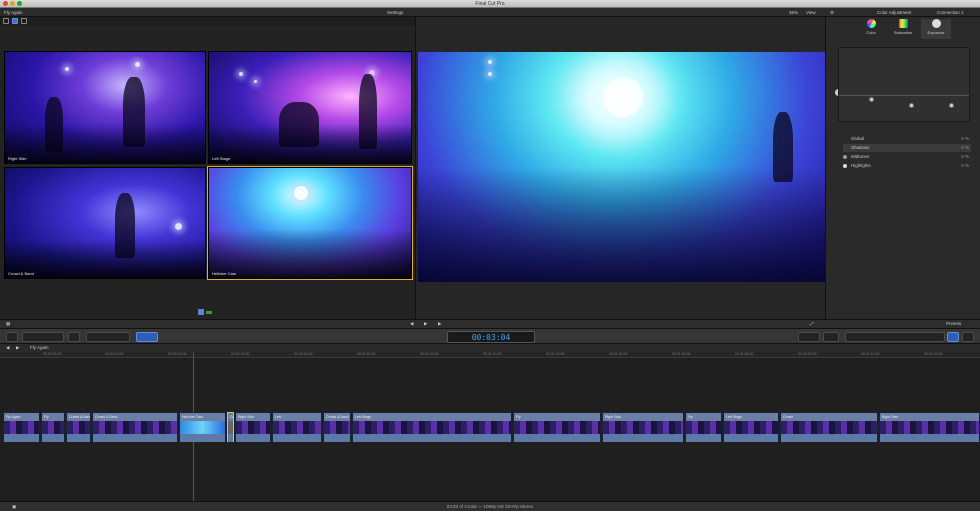 The height and width of the screenshot is (511, 980). I want to click on timeline-clip: Hellcher Cam, so click(202, 427).